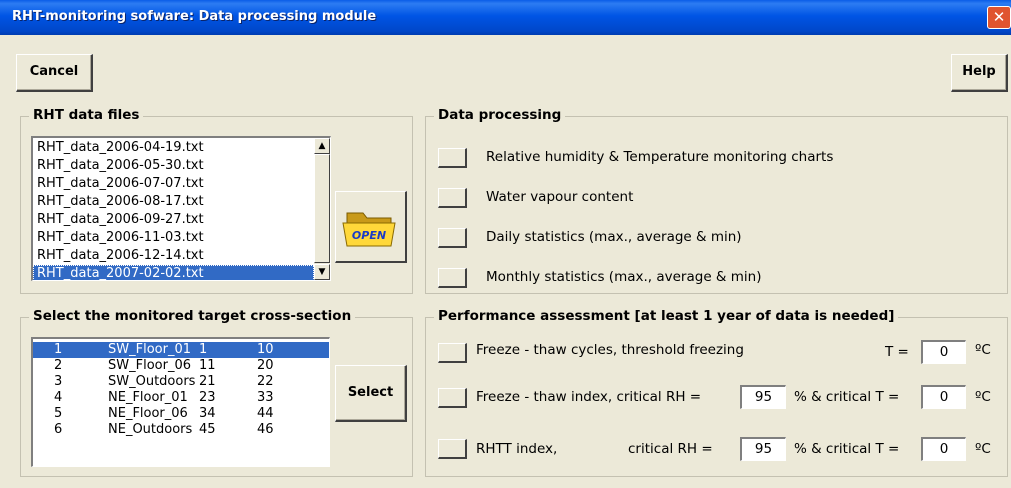 The image size is (1011, 488). What do you see at coordinates (560, 197) in the screenshot?
I see `process-water-vapour-label: Water vapour content` at bounding box center [560, 197].